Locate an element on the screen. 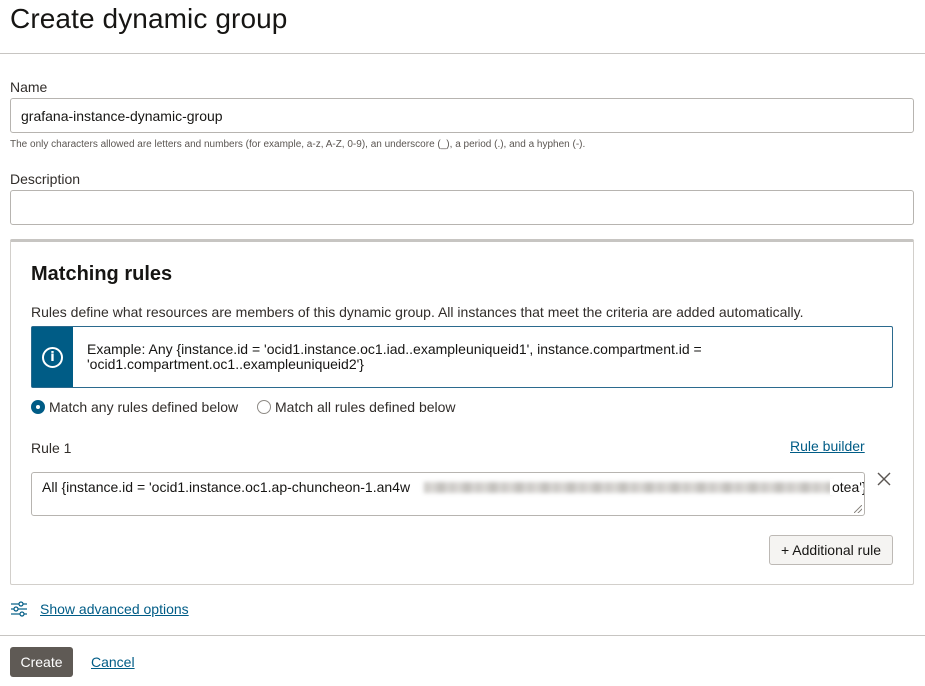  match-any-option: Match any rules defined below is located at coordinates (134, 407).